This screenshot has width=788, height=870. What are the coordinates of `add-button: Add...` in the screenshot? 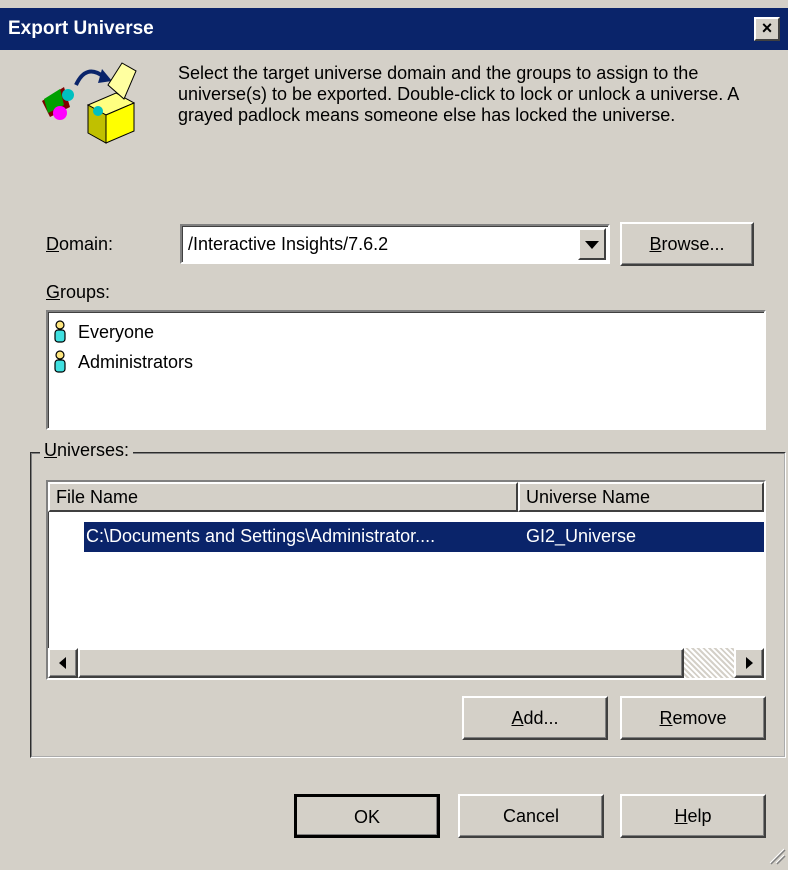 It's located at (535, 718).